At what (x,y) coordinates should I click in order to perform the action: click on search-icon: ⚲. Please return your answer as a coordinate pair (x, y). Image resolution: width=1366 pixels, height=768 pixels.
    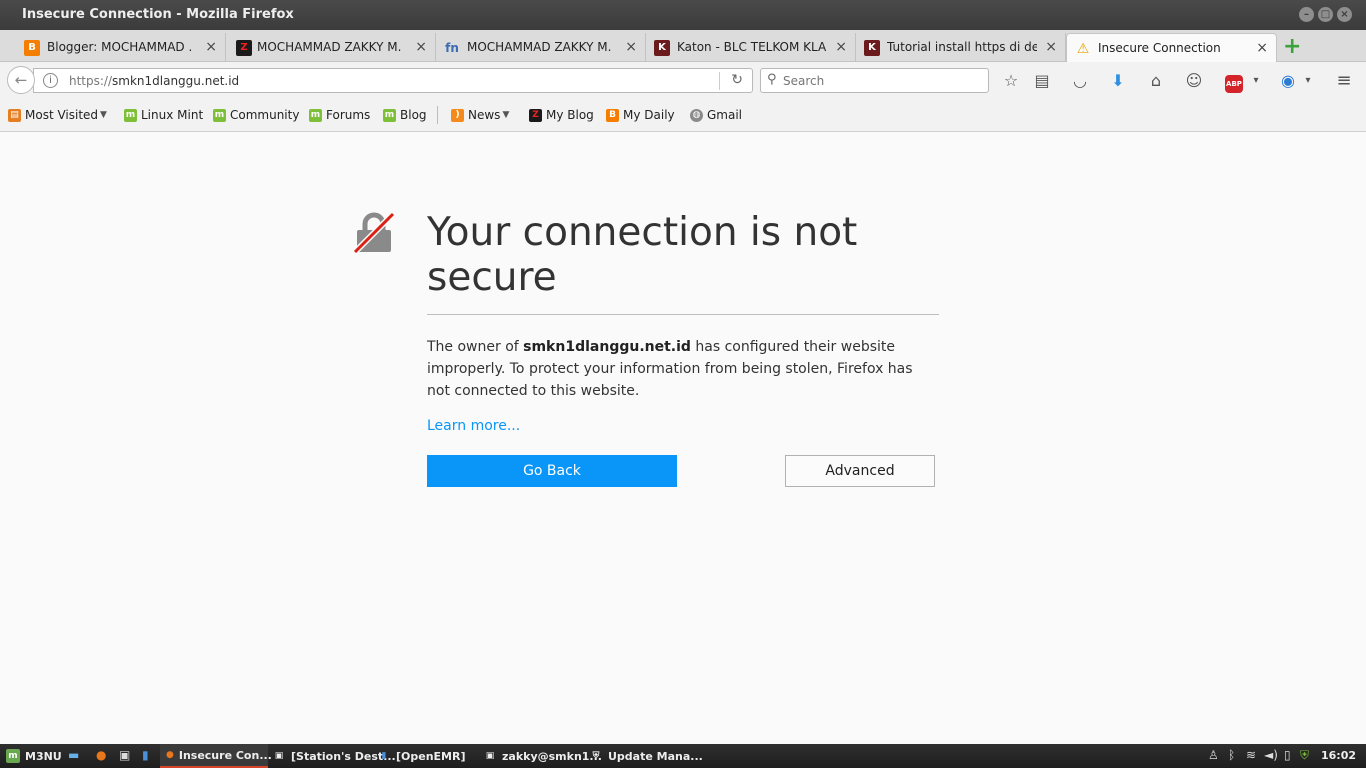
    Looking at the image, I should click on (772, 79).